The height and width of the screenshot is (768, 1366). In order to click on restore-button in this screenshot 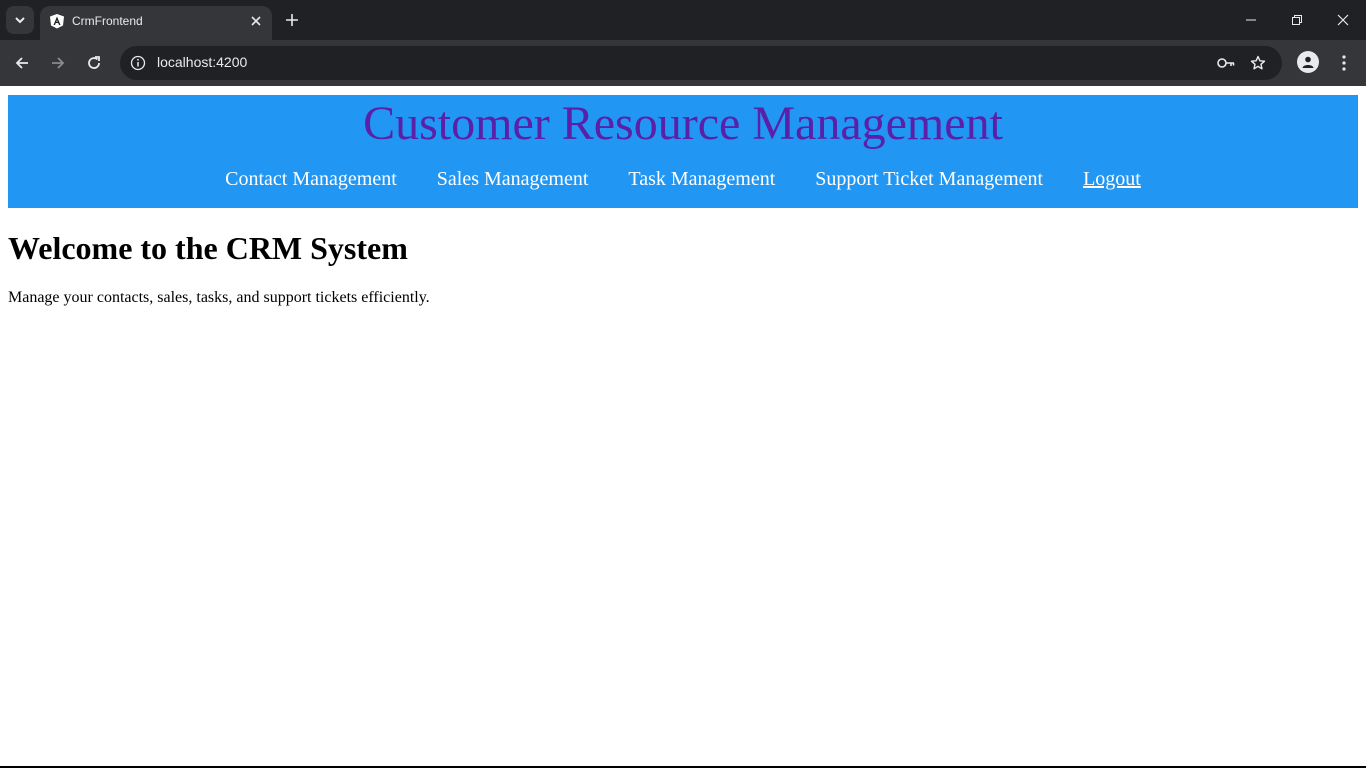, I will do `click(1297, 20)`.